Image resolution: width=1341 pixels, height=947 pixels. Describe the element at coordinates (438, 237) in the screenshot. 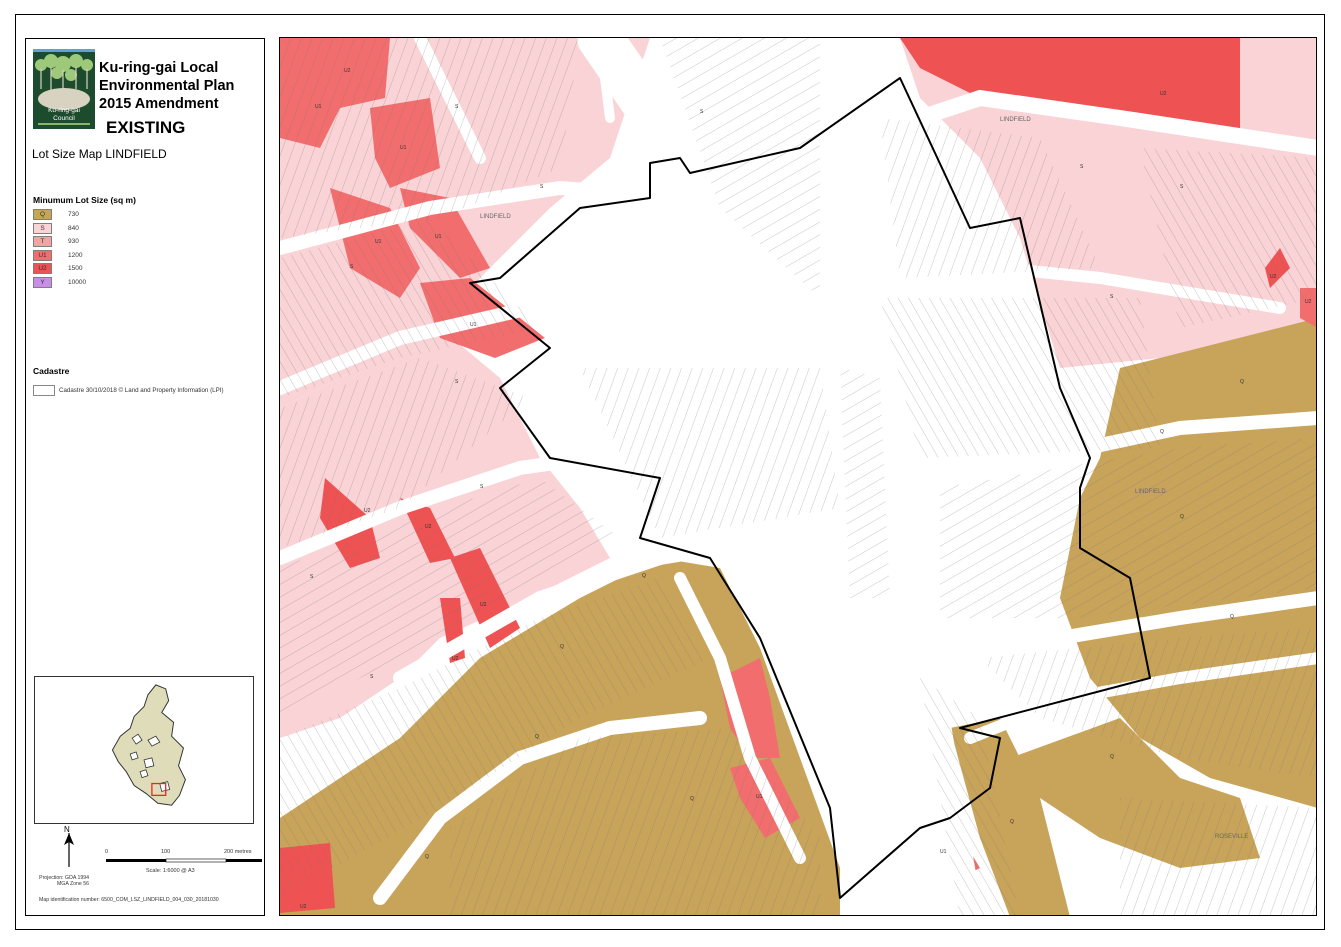

I see `zone-label-u1-2: U1` at that location.